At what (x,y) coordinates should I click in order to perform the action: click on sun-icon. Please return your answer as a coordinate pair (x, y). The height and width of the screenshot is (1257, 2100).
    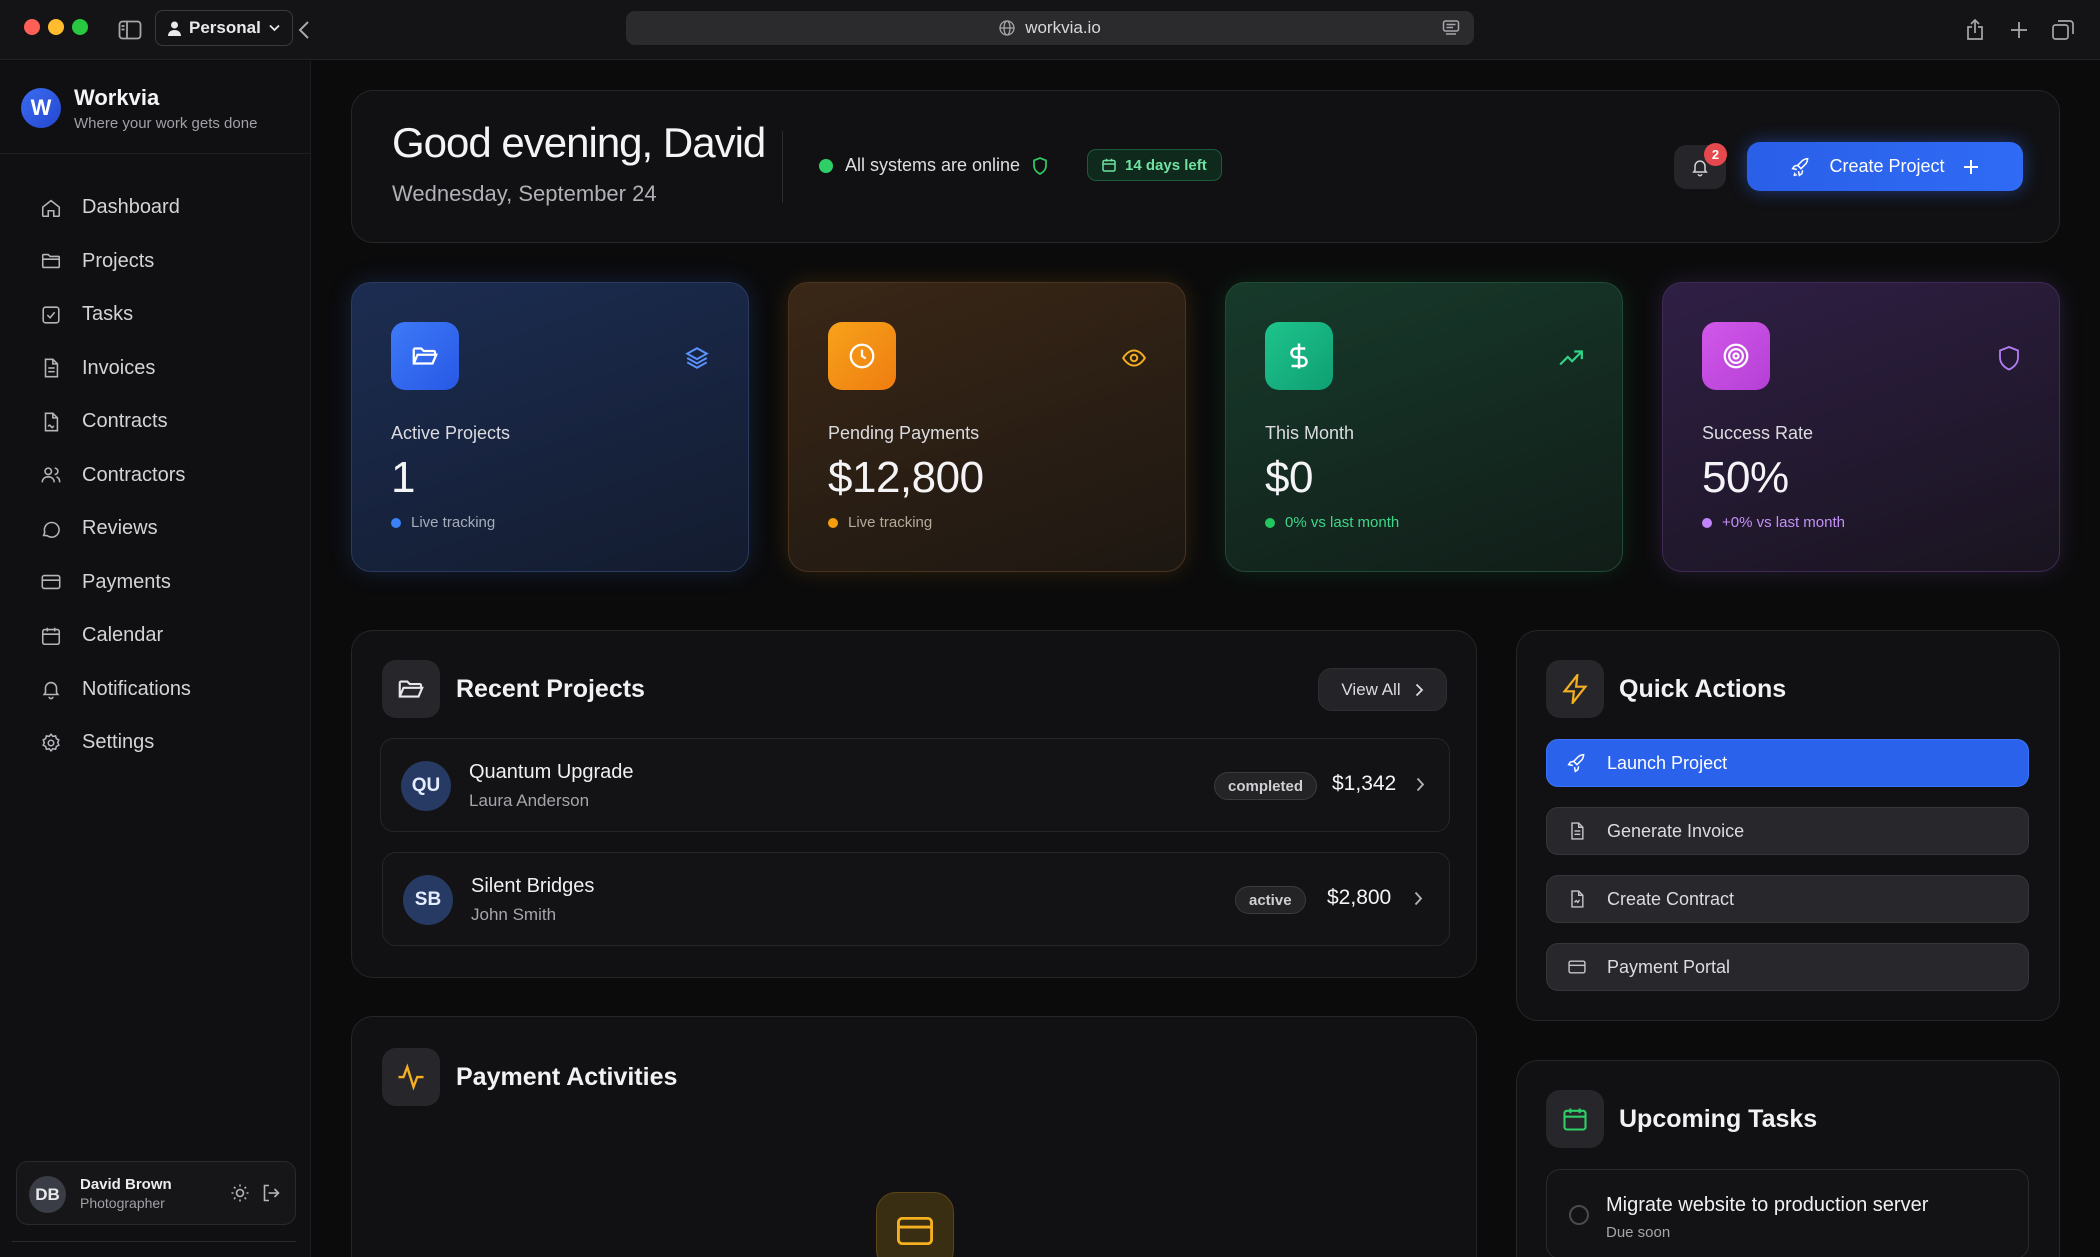
    Looking at the image, I should click on (240, 1193).